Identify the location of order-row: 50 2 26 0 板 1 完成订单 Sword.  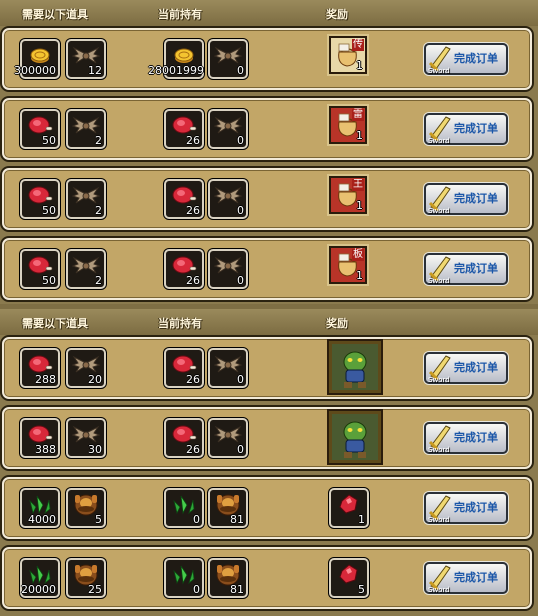
(267, 269).